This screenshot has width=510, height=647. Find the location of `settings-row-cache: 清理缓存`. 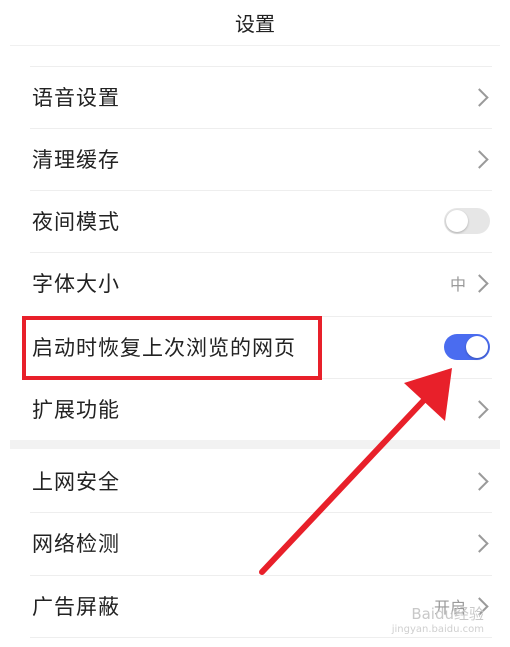

settings-row-cache: 清理缓存 is located at coordinates (255, 159).